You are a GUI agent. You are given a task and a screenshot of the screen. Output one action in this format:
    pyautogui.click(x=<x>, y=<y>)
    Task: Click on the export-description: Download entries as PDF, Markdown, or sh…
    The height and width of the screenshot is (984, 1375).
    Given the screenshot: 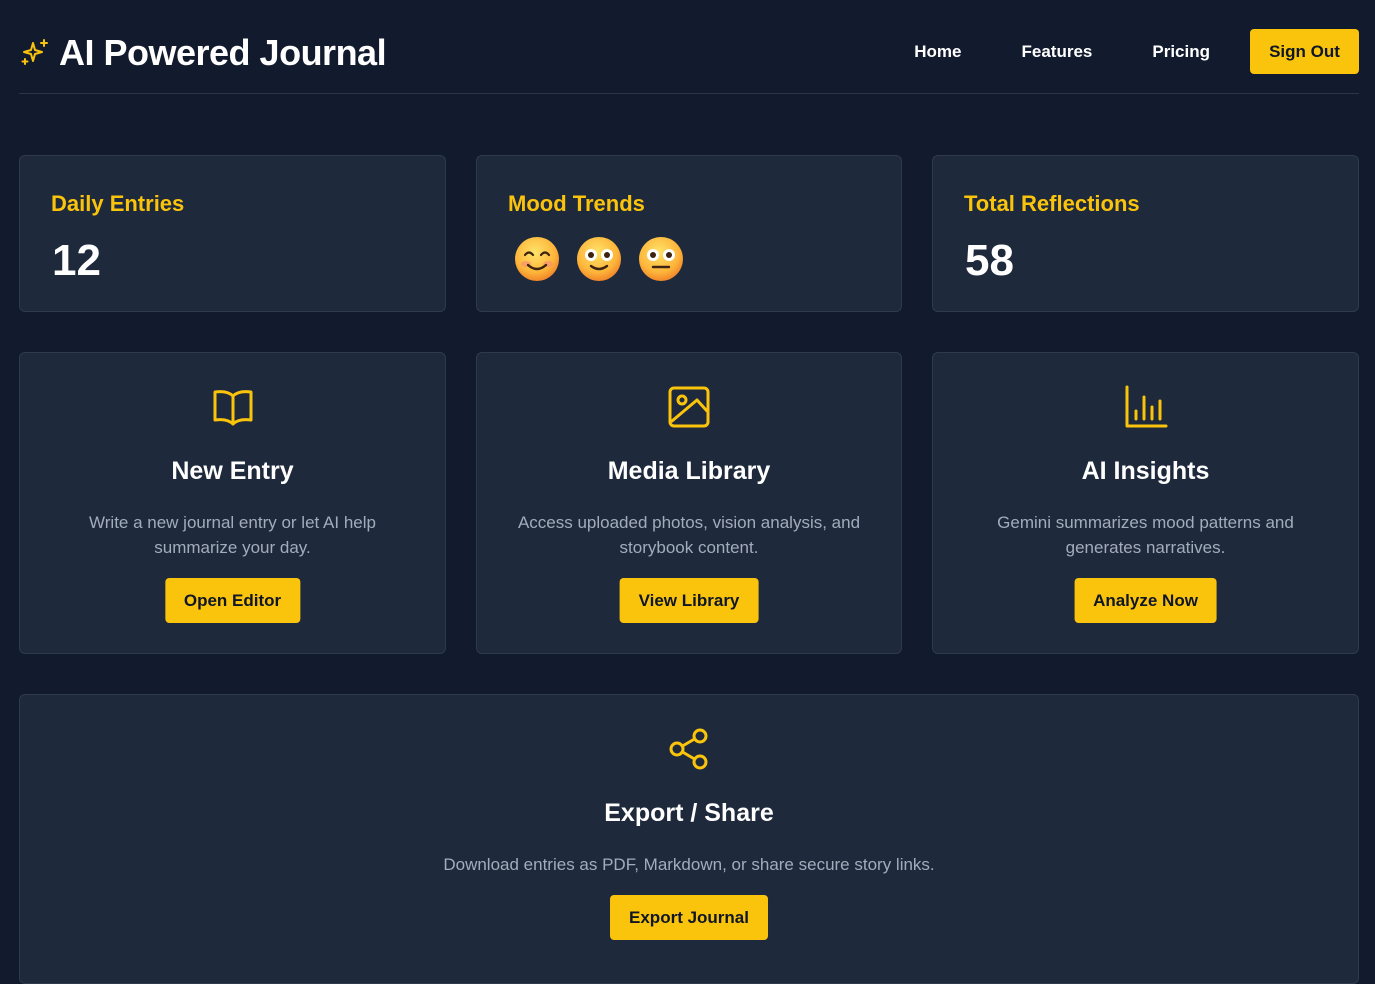 What is the action you would take?
    pyautogui.click(x=689, y=864)
    